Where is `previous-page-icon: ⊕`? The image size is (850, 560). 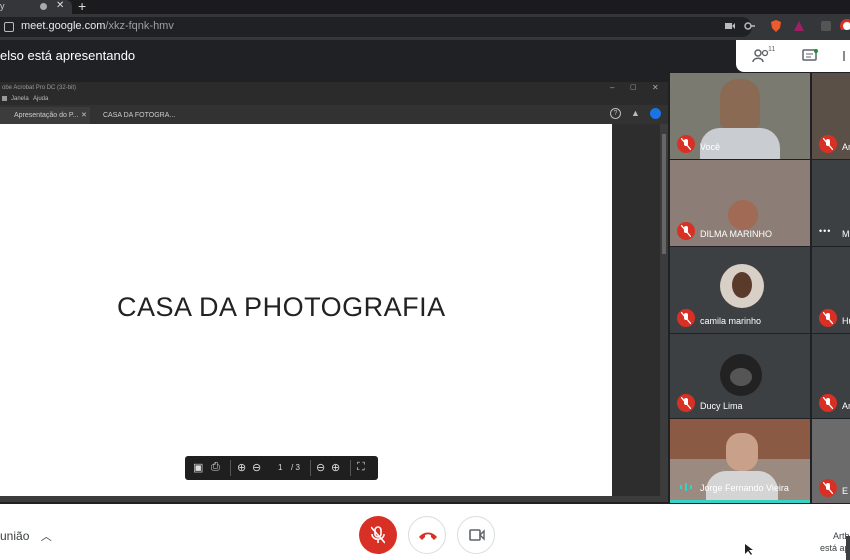 previous-page-icon: ⊕ is located at coordinates (241, 467).